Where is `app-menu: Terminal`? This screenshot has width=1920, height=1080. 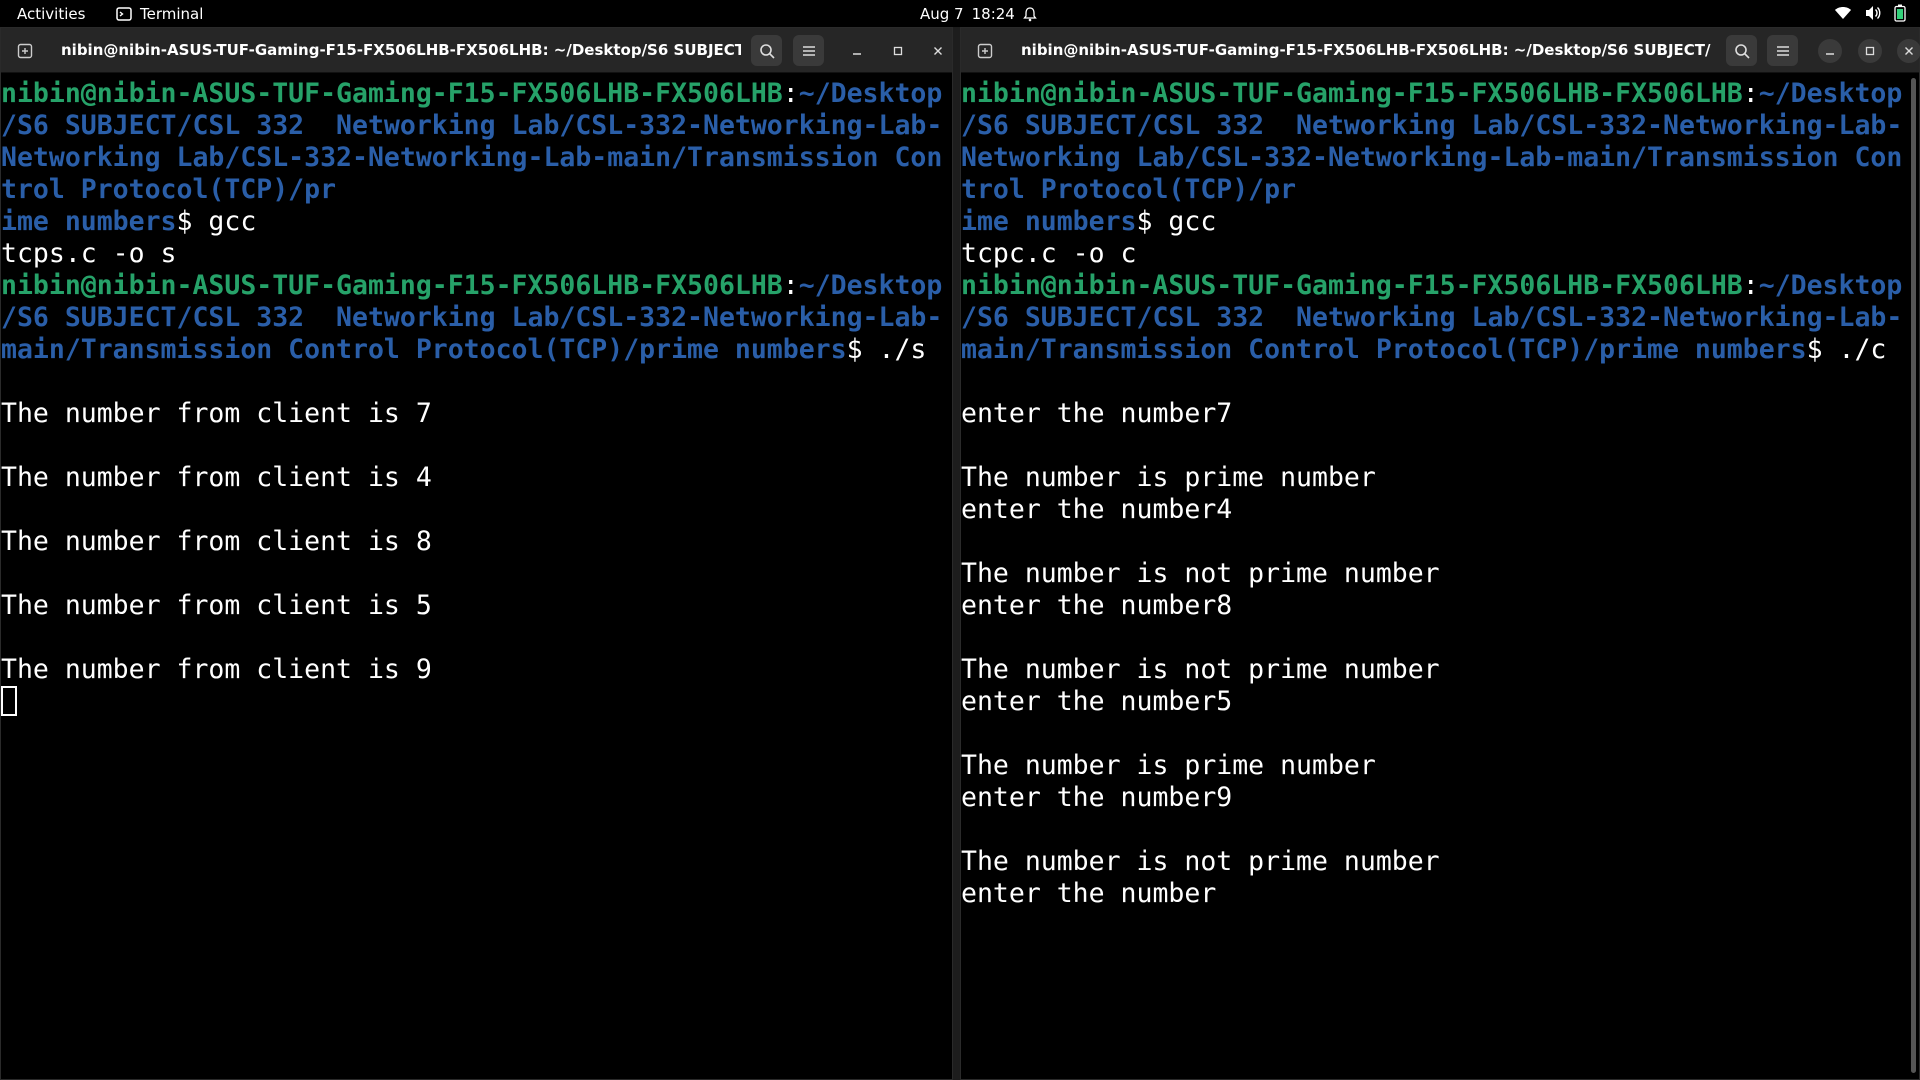 app-menu: Terminal is located at coordinates (159, 14).